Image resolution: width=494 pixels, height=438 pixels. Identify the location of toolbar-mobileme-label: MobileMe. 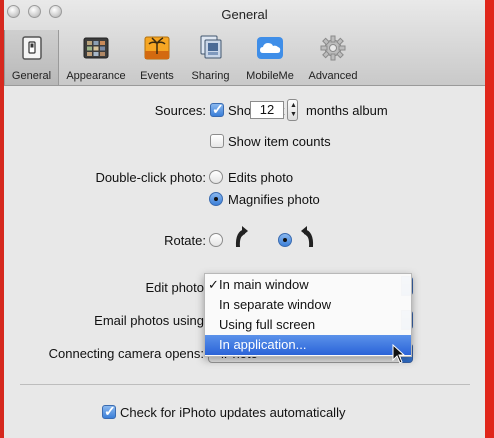
(270, 76).